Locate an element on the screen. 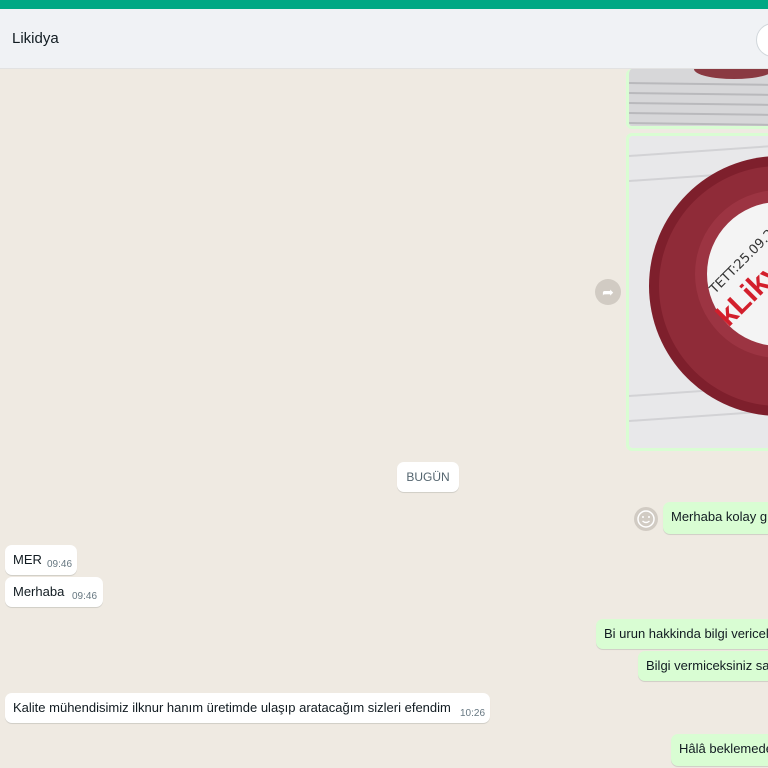  incoming-message: MER 09:46 is located at coordinates (41, 560).